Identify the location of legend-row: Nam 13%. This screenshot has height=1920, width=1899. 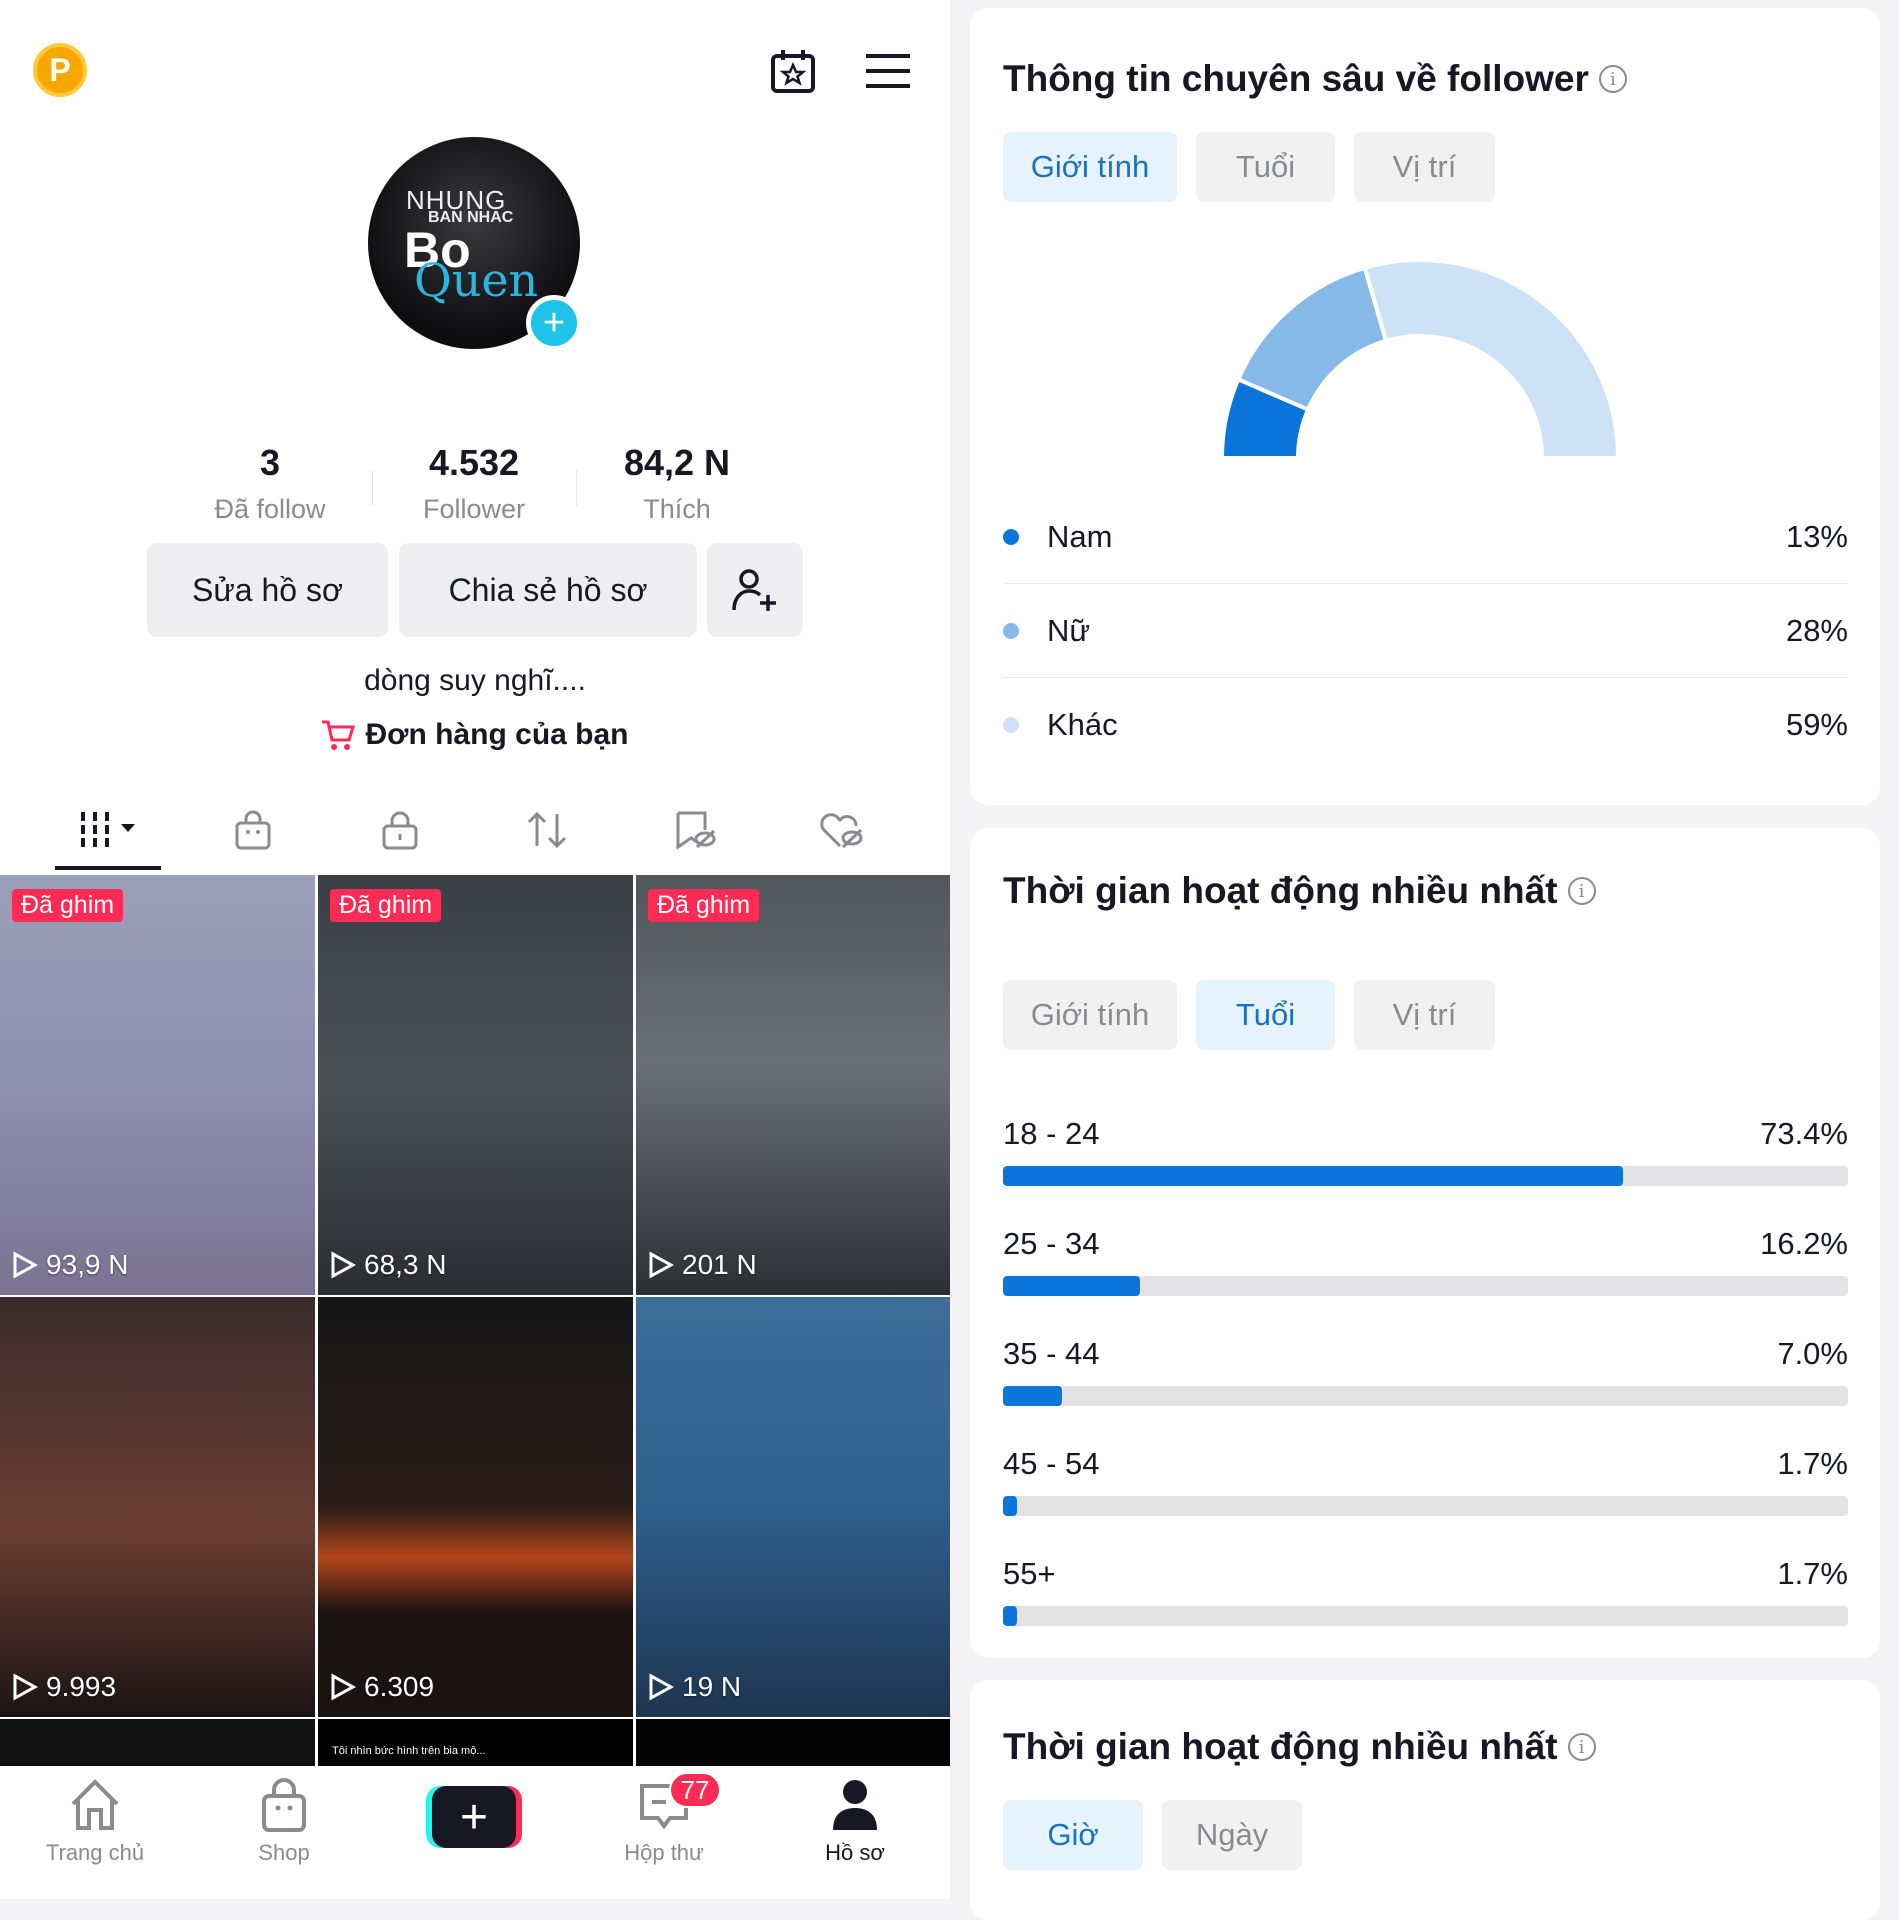
(1425, 536).